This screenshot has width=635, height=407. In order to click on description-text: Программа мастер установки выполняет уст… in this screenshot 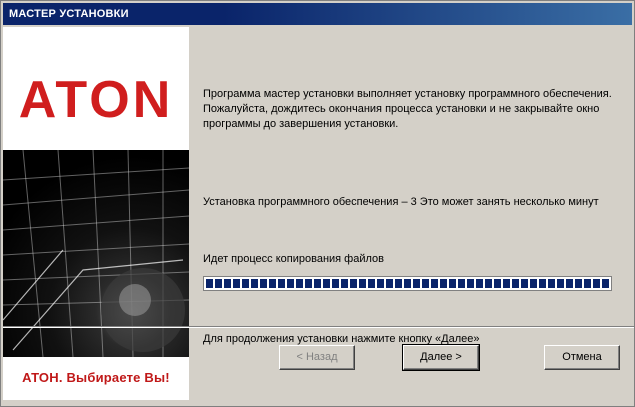, I will do `click(407, 109)`.